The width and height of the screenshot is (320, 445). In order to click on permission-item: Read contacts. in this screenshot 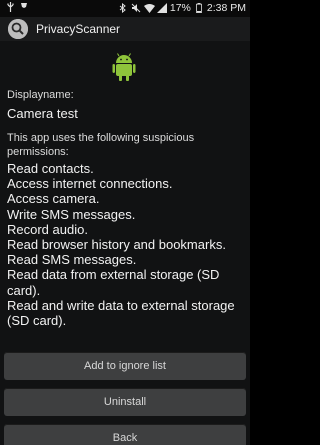, I will do `click(50, 168)`.